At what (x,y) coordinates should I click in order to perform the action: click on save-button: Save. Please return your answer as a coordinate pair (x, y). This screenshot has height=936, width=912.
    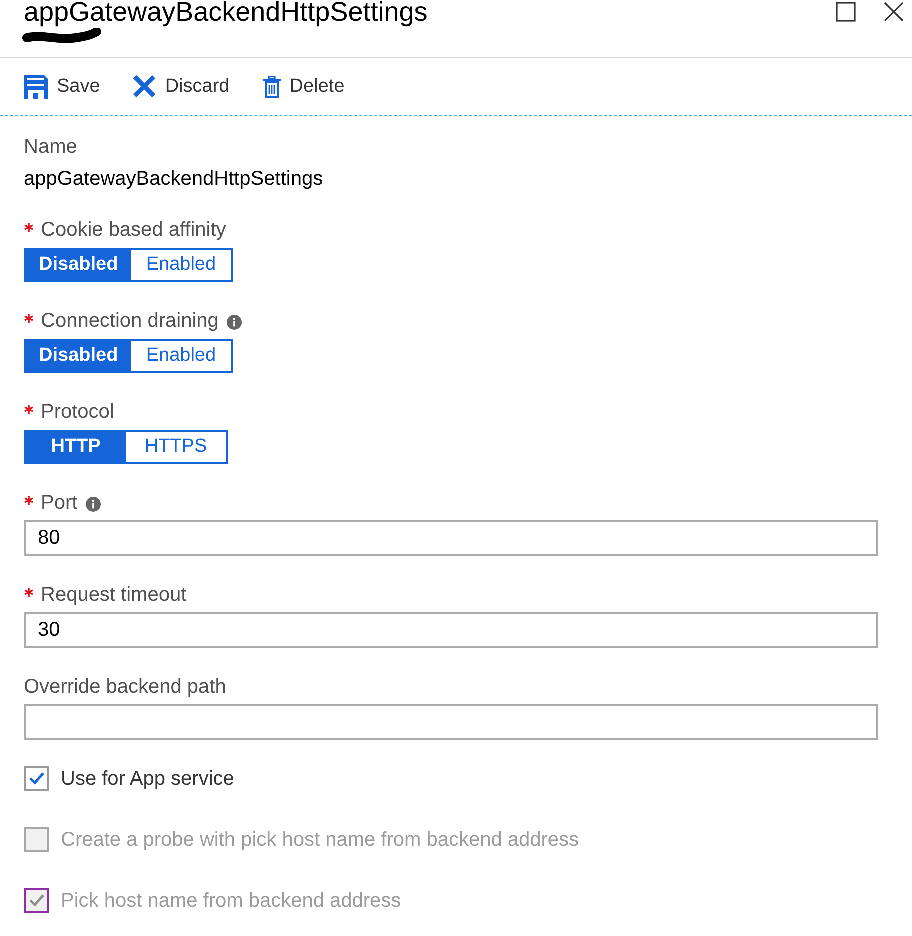
    Looking at the image, I should click on (62, 86).